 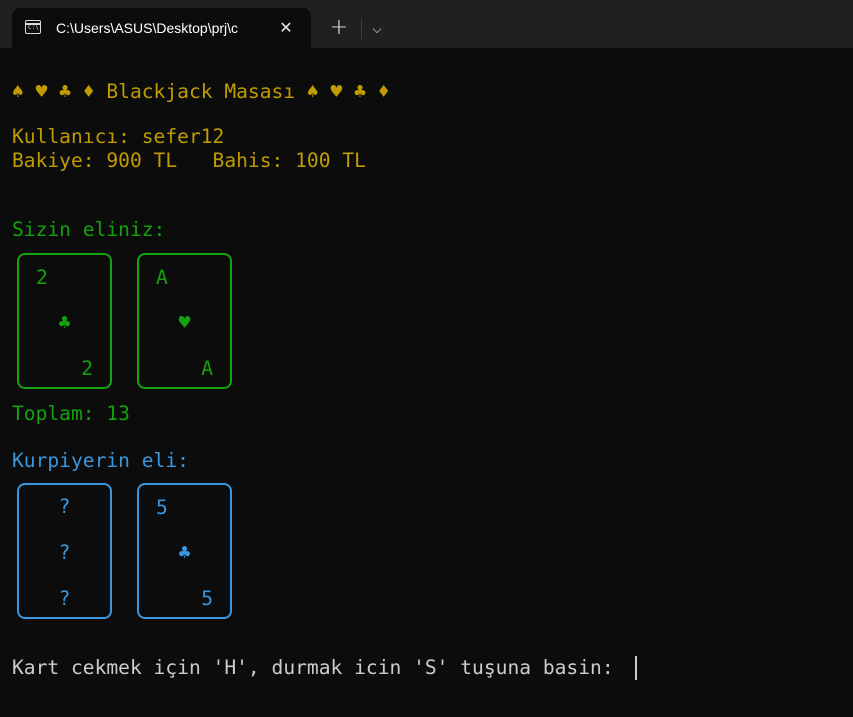 I want to click on card-suit-icon: ?, so click(x=64, y=552).